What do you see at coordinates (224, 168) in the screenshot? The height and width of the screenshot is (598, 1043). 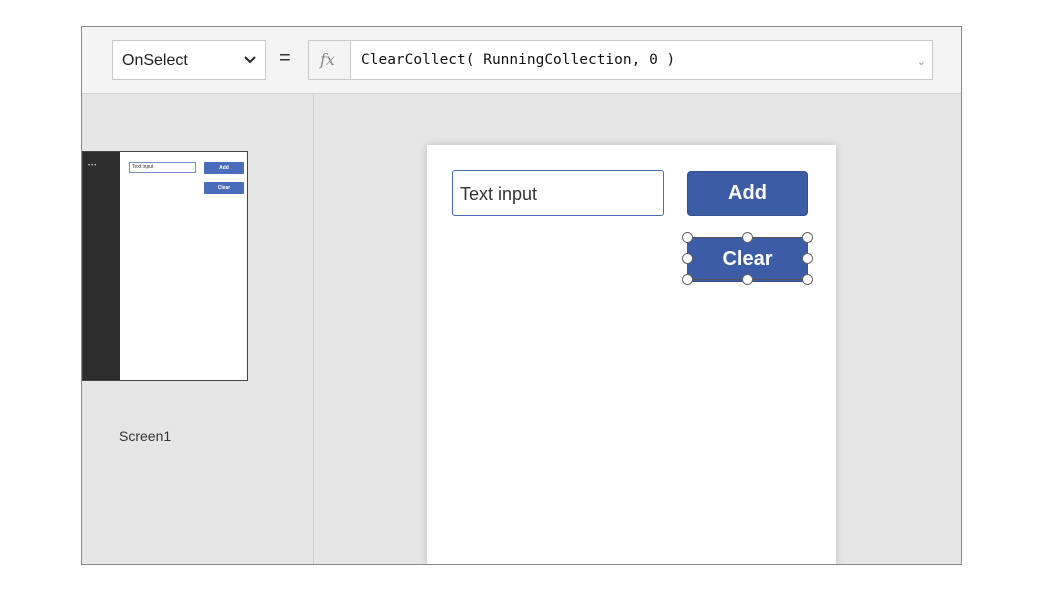 I see `thumbnail-add-button: Add` at bounding box center [224, 168].